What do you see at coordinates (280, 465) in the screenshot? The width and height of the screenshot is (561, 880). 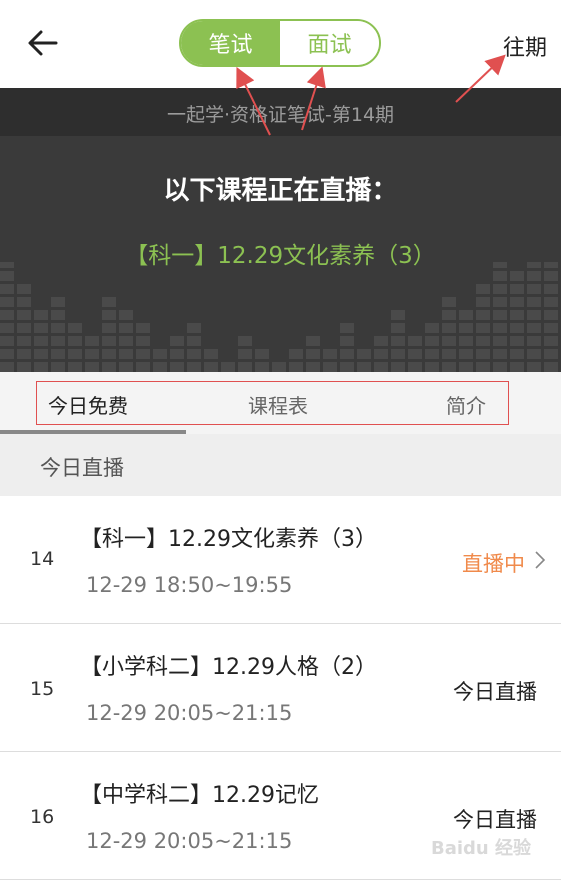 I see `section-header: 今日直播` at bounding box center [280, 465].